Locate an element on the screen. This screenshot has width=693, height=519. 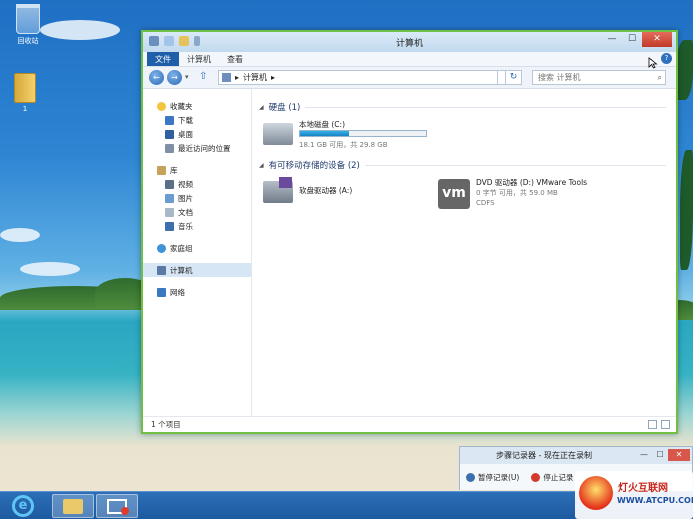
computer-icon is located at coordinates (161, 270).